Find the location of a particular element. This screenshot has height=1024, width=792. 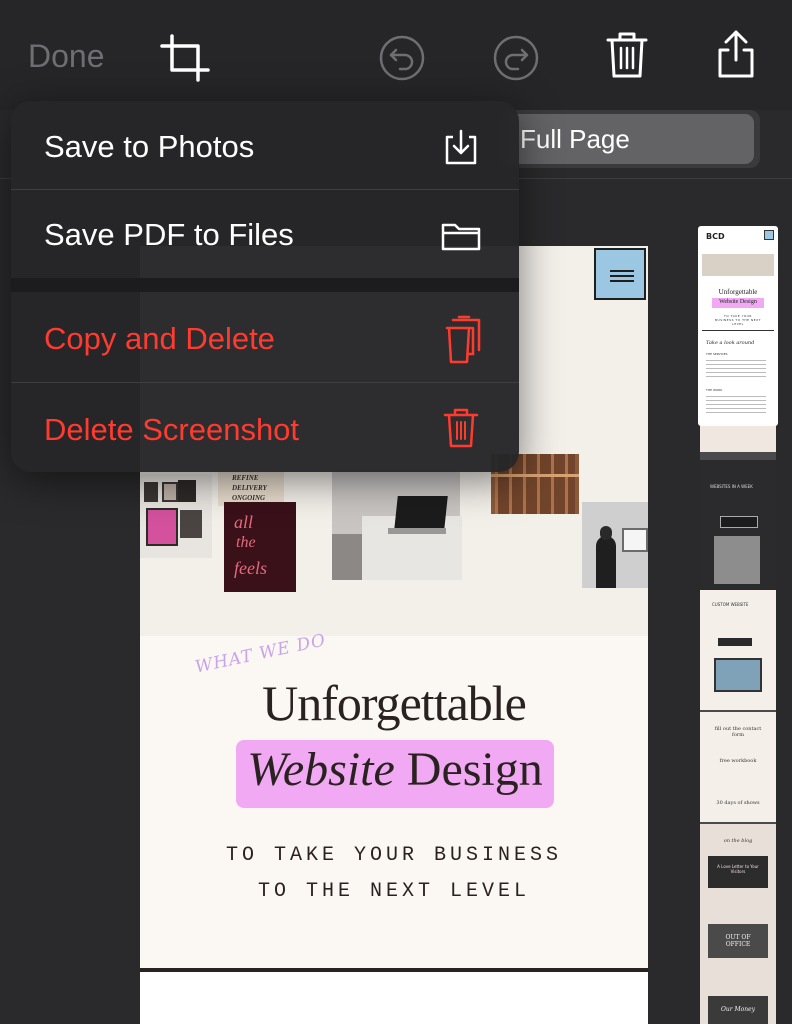

note-card-line-2: DELIVERY is located at coordinates (249, 488).